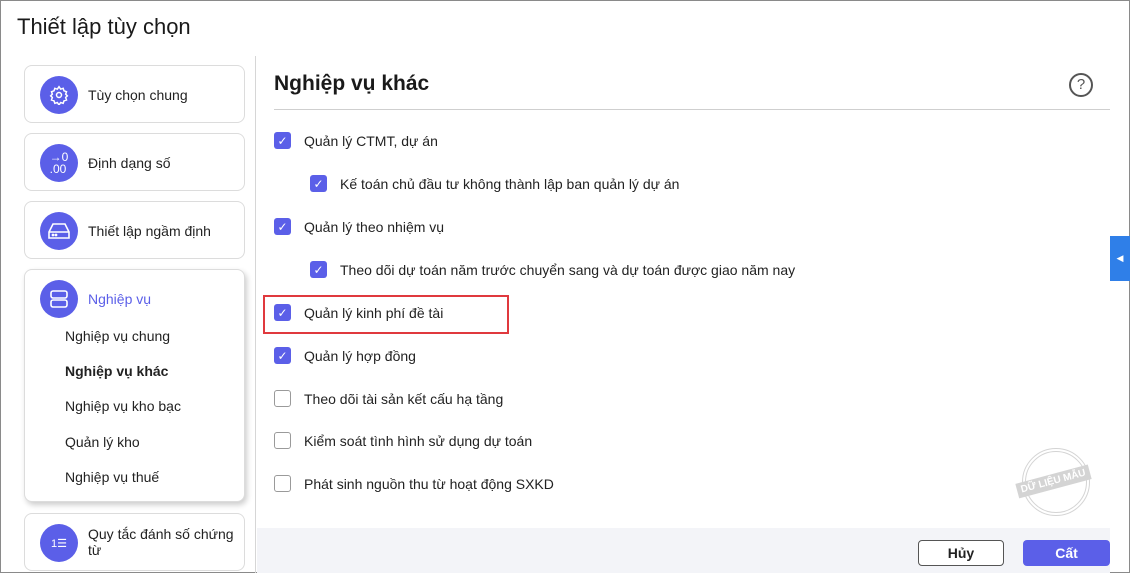 This screenshot has width=1130, height=573. I want to click on sidebar-item-numbering-rules: 1☰ Quy tắc đánh số chứng từ, so click(134, 542).